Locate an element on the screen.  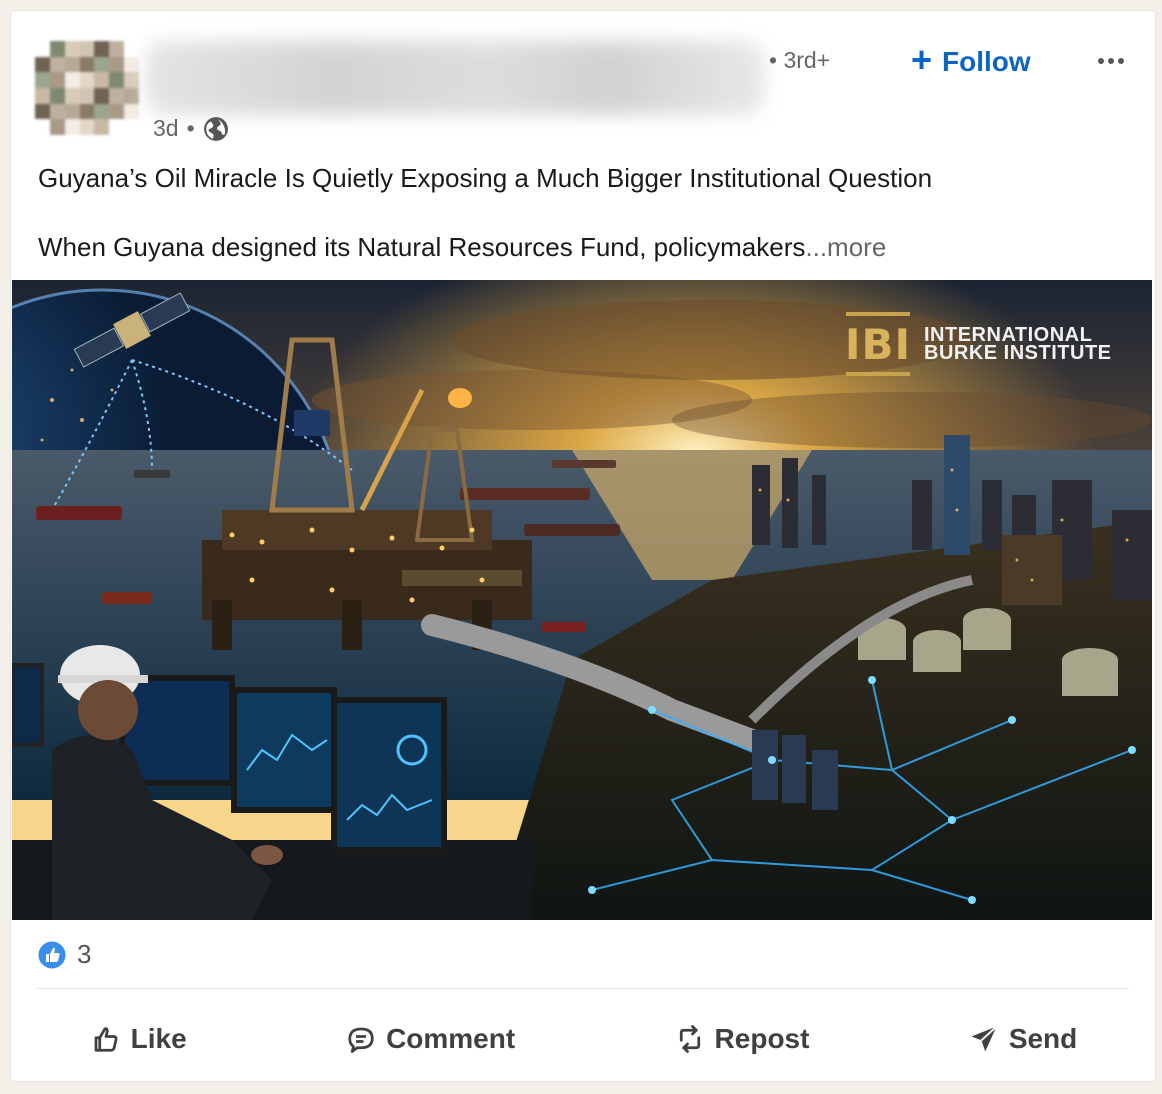
like-label: Like is located at coordinates (158, 1038).